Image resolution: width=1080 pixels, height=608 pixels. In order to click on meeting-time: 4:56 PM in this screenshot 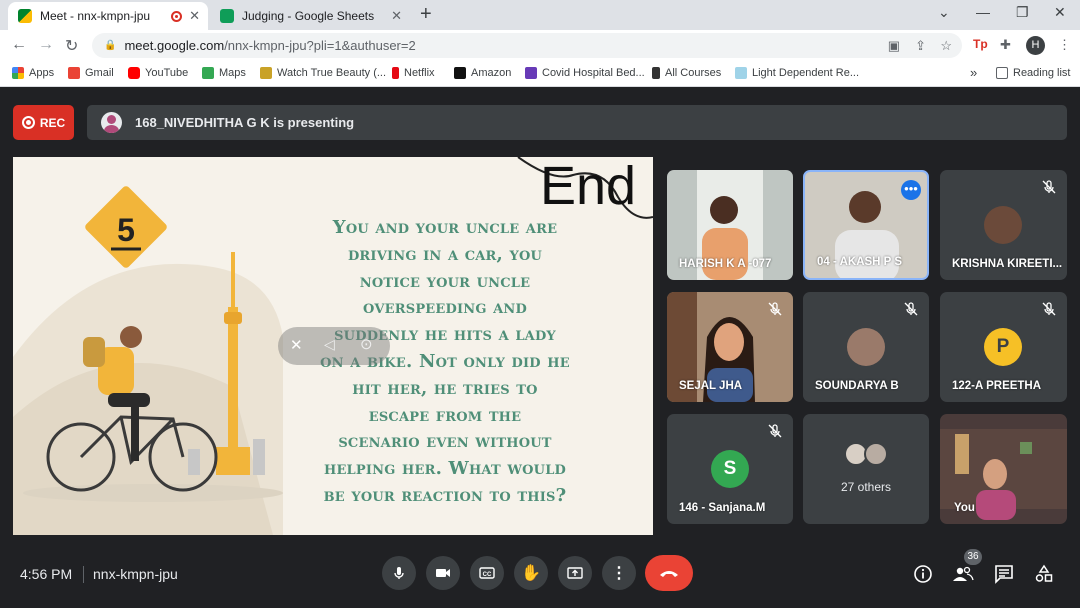, I will do `click(46, 574)`.